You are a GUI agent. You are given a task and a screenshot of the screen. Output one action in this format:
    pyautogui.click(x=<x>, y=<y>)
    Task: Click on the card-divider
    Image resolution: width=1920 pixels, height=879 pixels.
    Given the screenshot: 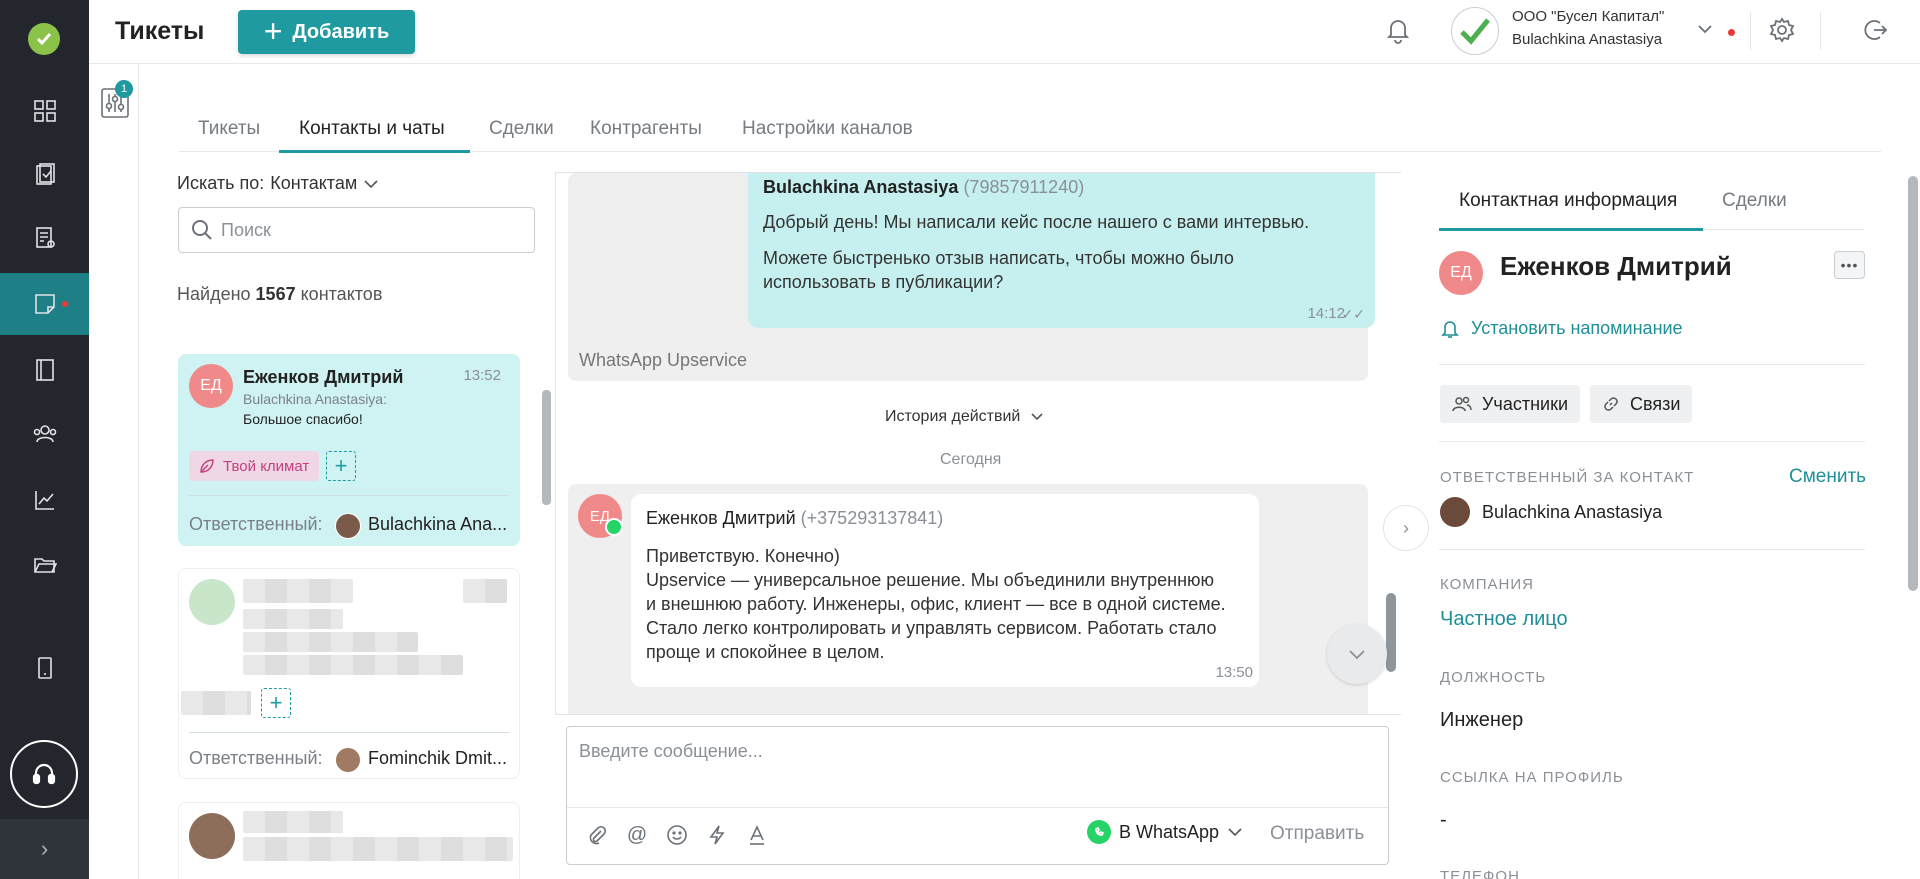 What is the action you would take?
    pyautogui.click(x=349, y=732)
    